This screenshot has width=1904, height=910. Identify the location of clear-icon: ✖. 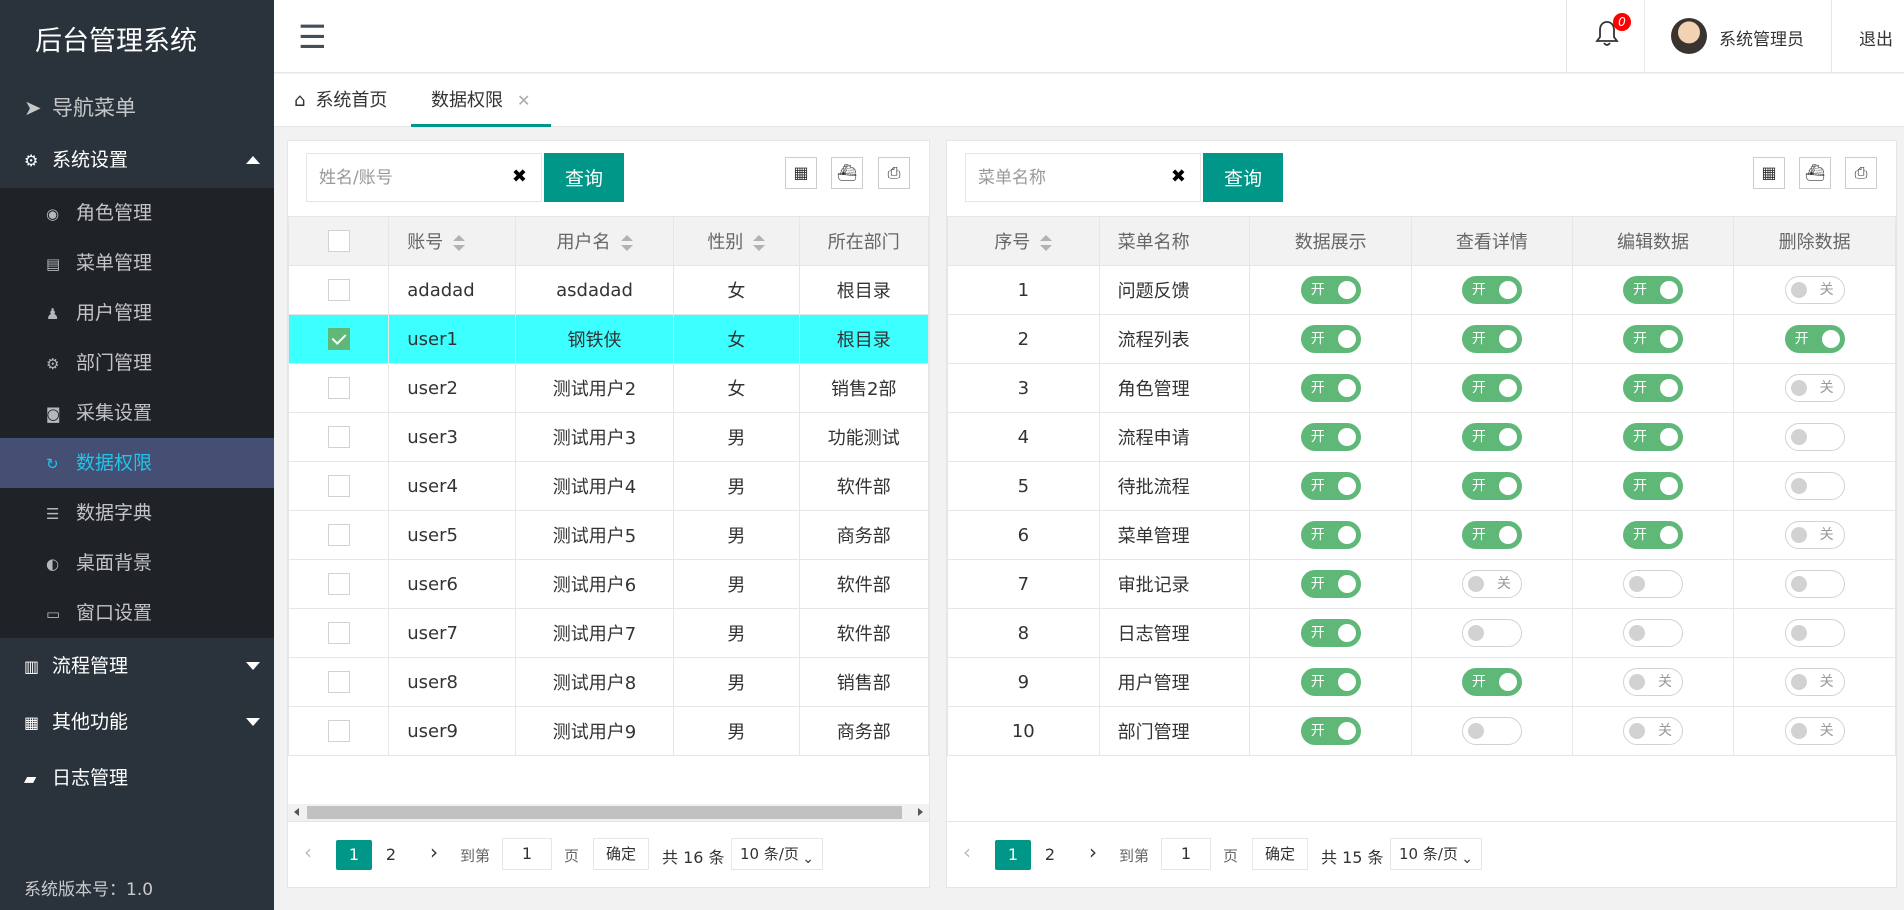
(1178, 176).